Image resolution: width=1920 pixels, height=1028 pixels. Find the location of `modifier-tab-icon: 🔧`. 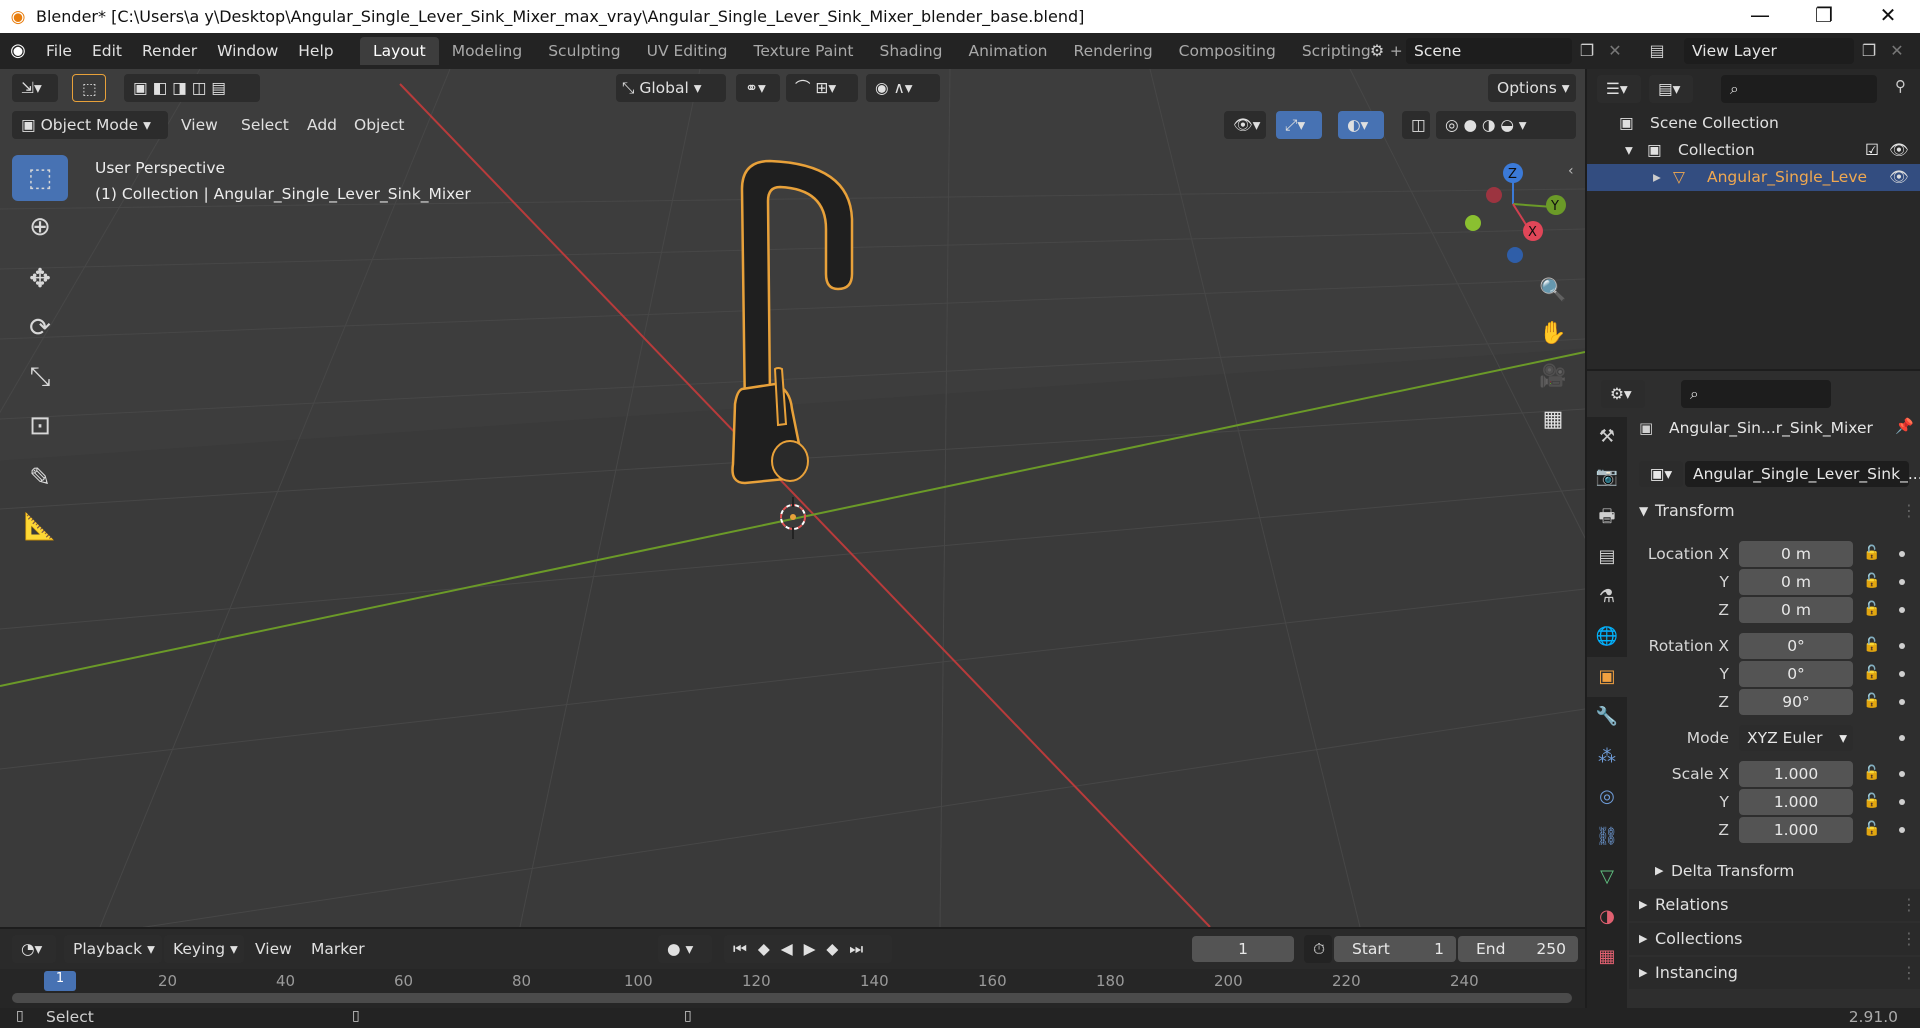

modifier-tab-icon: 🔧 is located at coordinates (1607, 717).